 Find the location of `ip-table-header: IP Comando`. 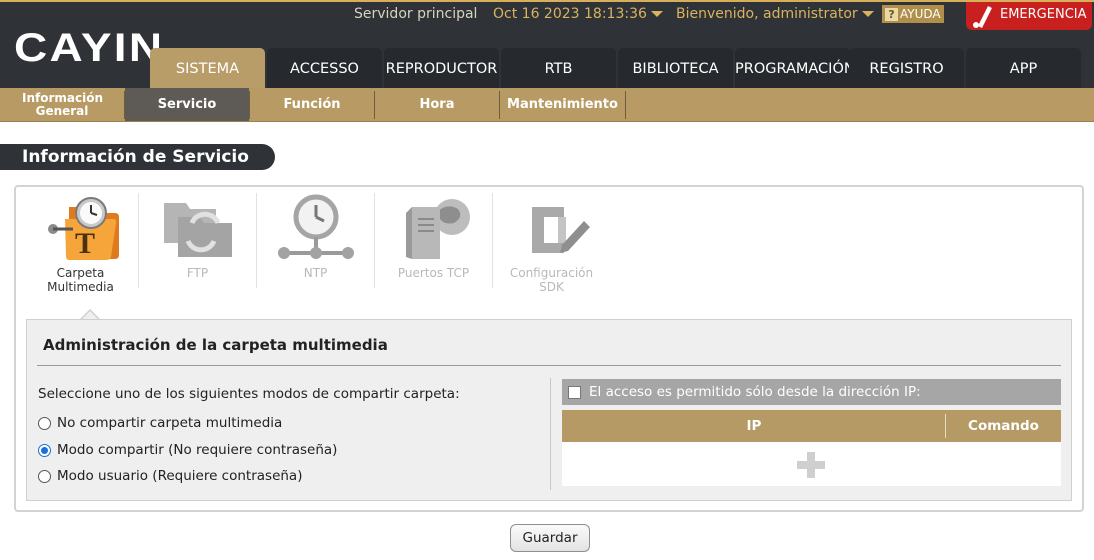

ip-table-header: IP Comando is located at coordinates (811, 426).